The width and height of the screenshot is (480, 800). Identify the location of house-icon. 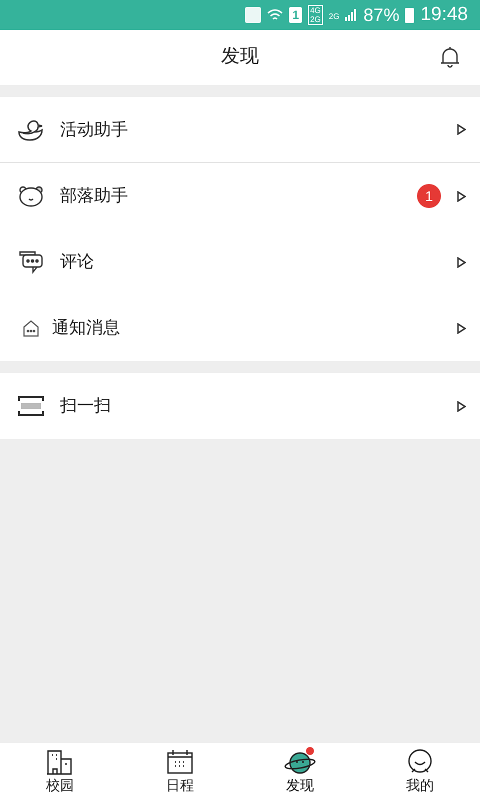
(31, 328).